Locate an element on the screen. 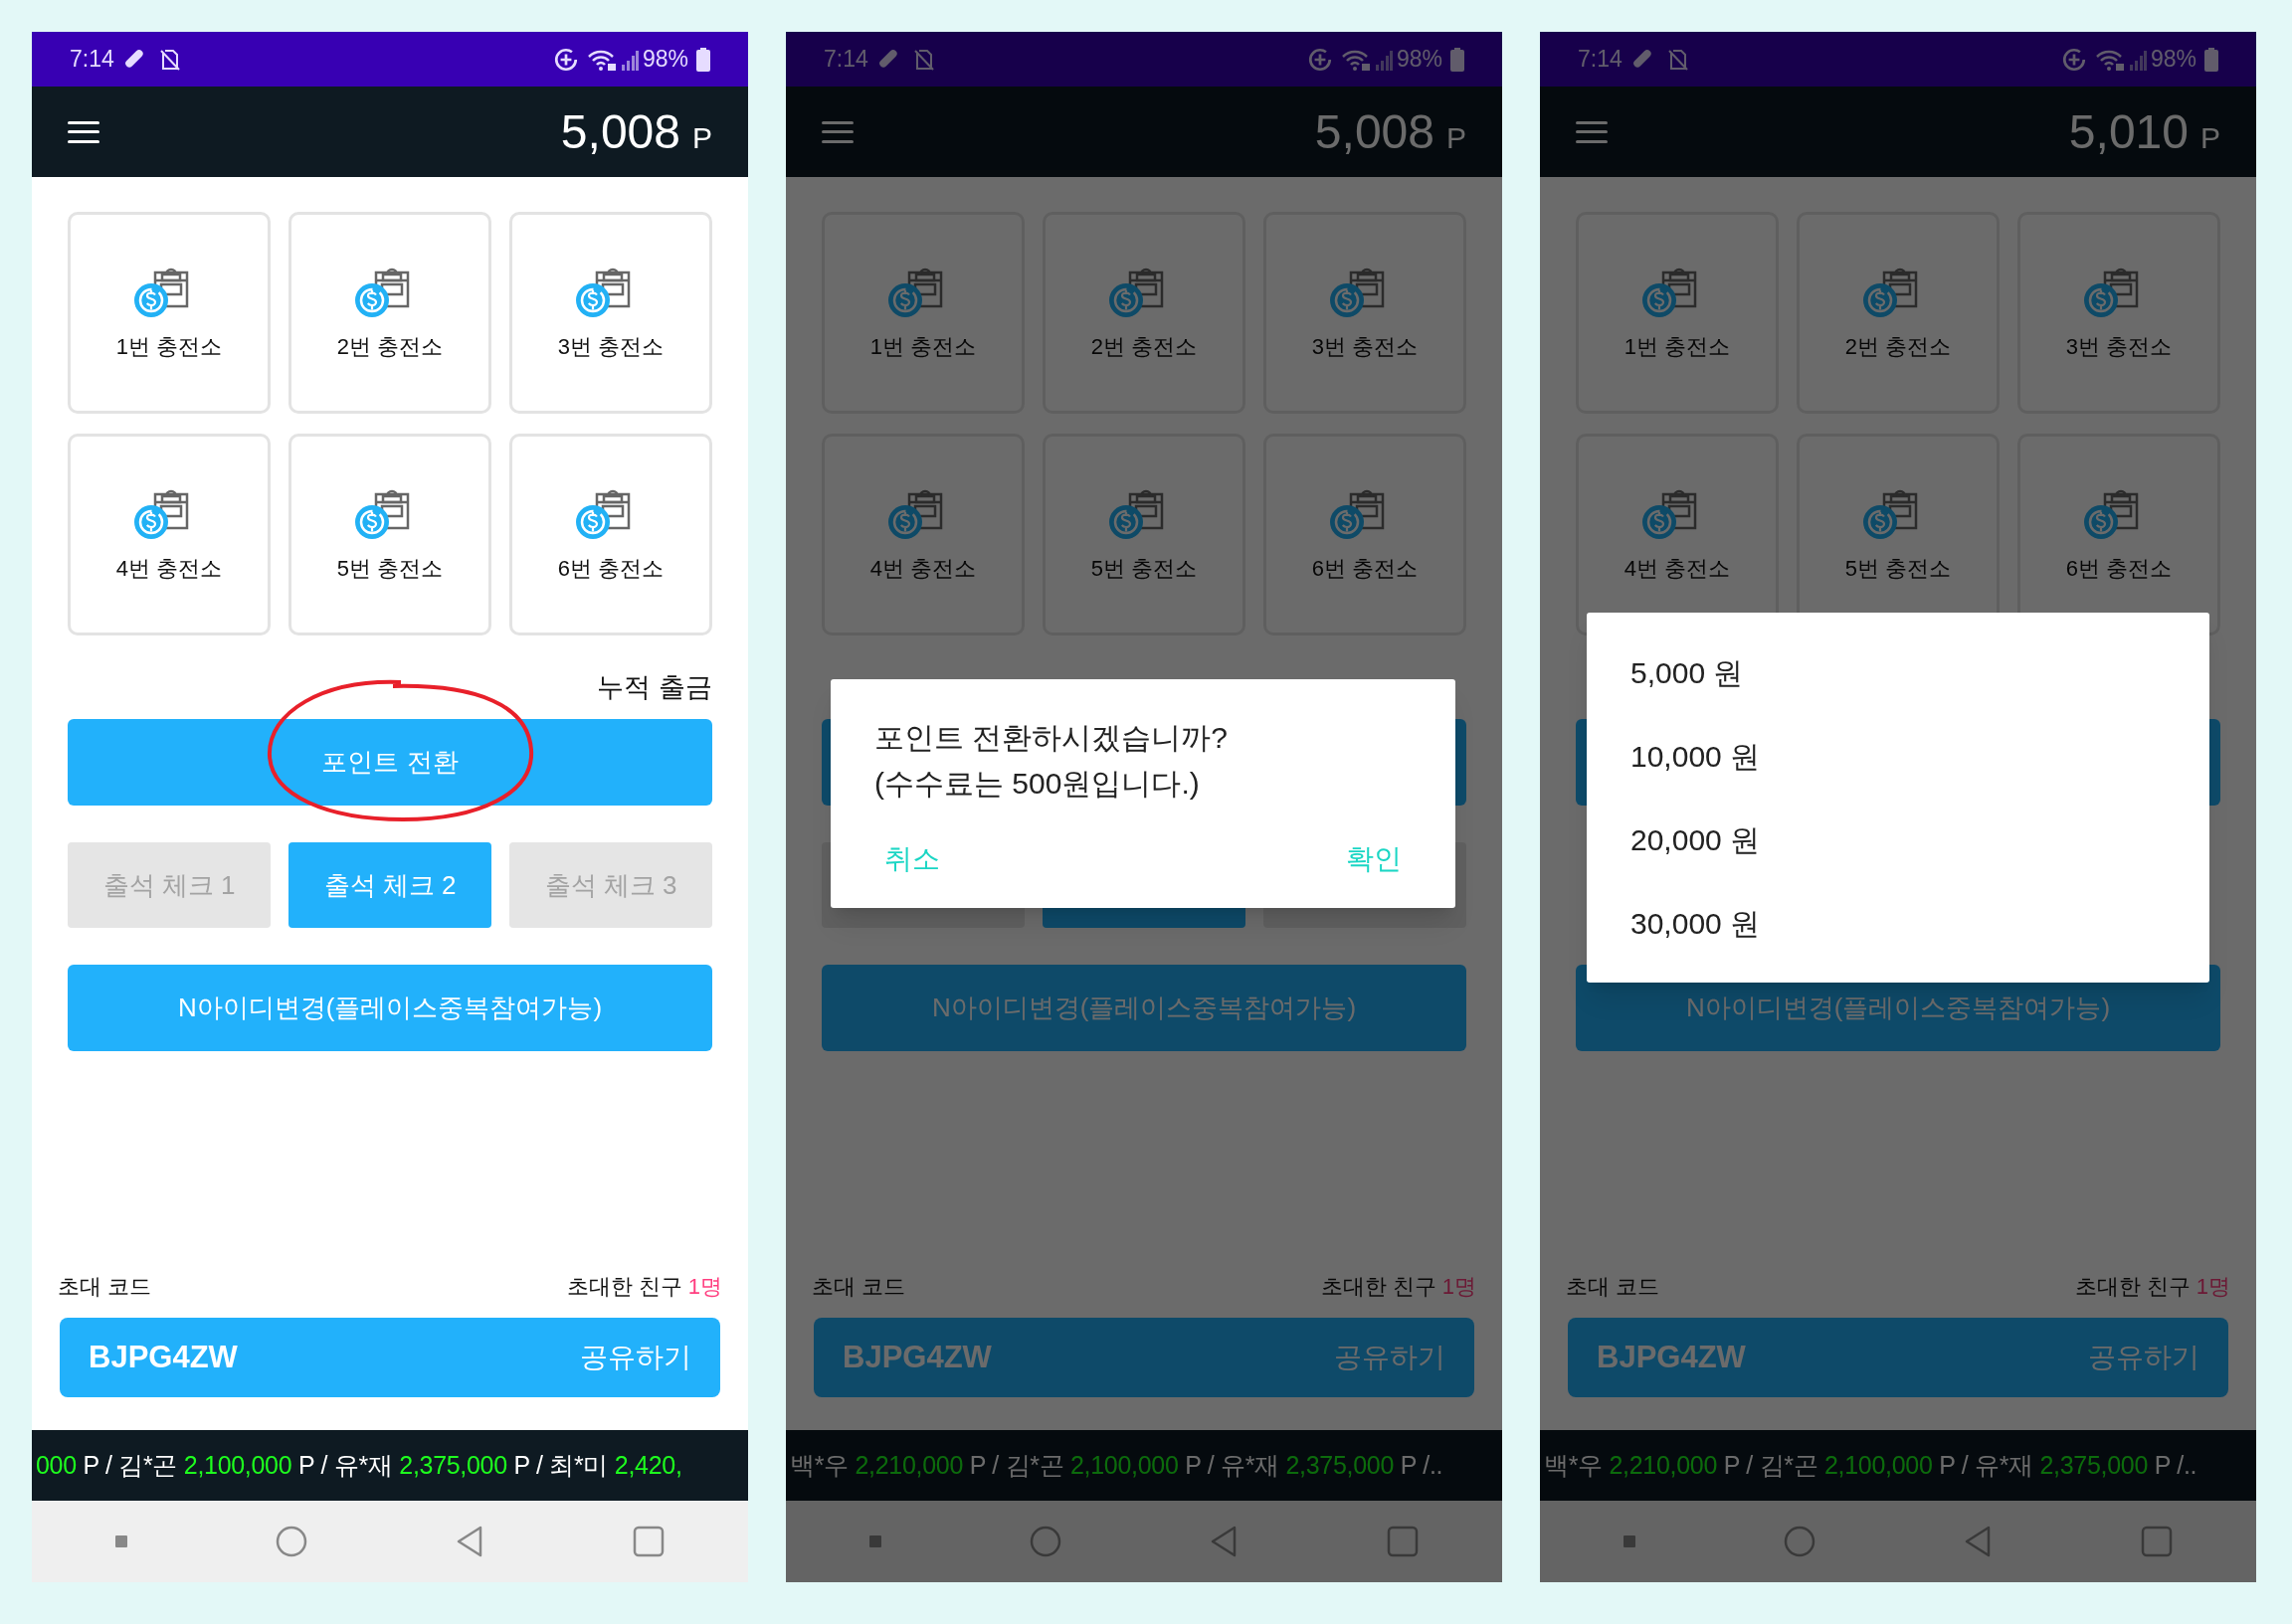 This screenshot has height=1624, width=2292. dialog-message: 포인트 전환하시겠습니까? (수수료는 500원입니다.) is located at coordinates (1052, 761).